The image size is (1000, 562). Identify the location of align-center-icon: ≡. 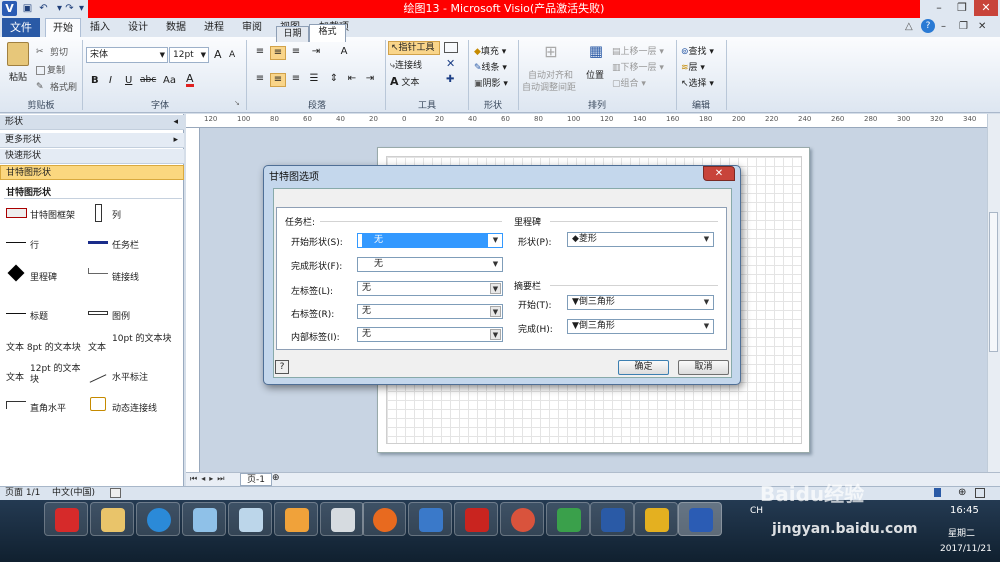
(278, 80).